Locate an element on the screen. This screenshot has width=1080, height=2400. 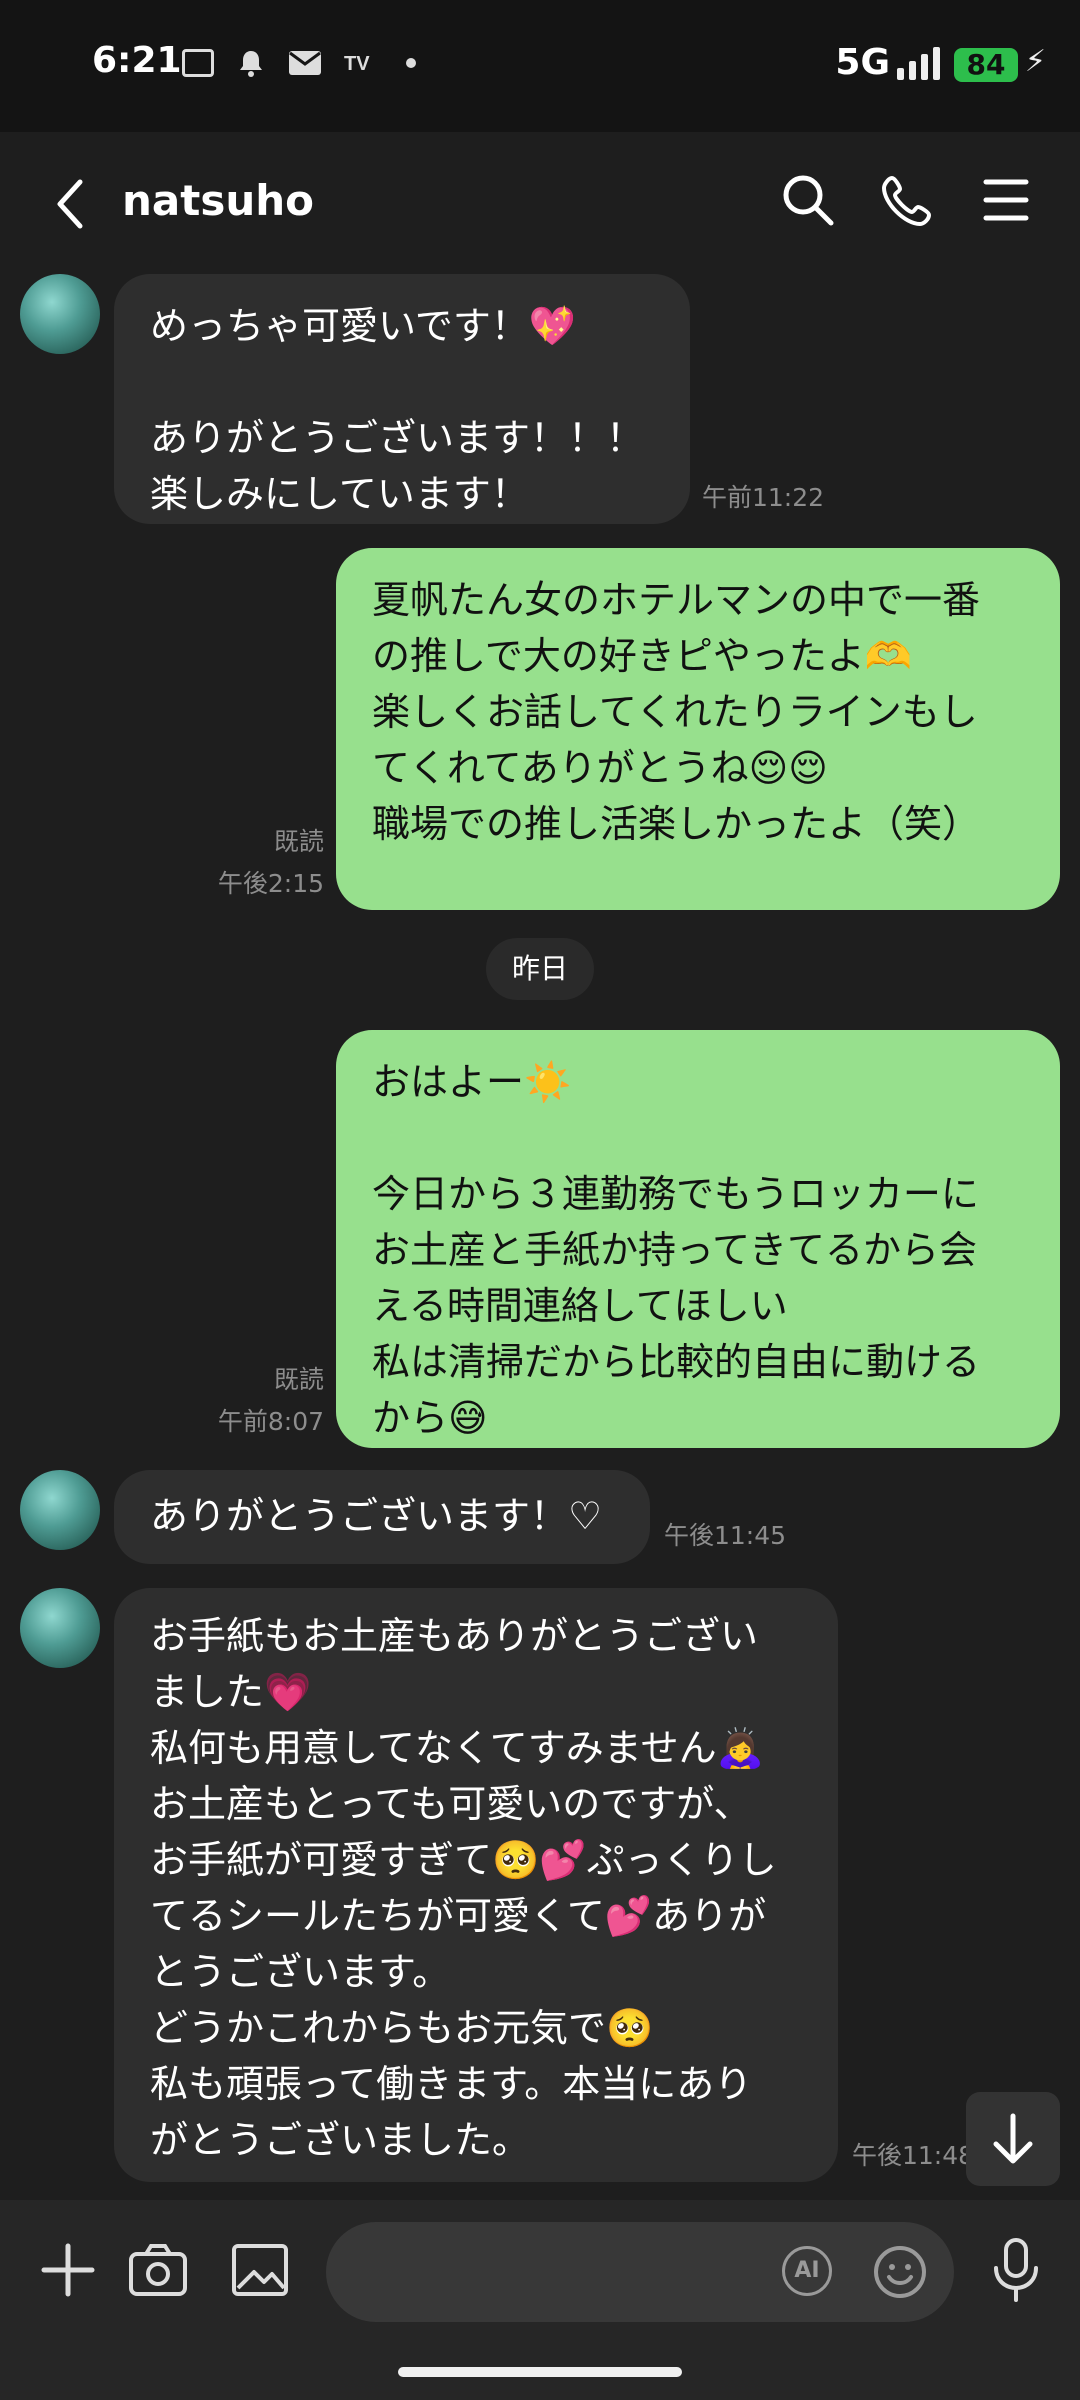
mic-icon is located at coordinates (1016, 2270).